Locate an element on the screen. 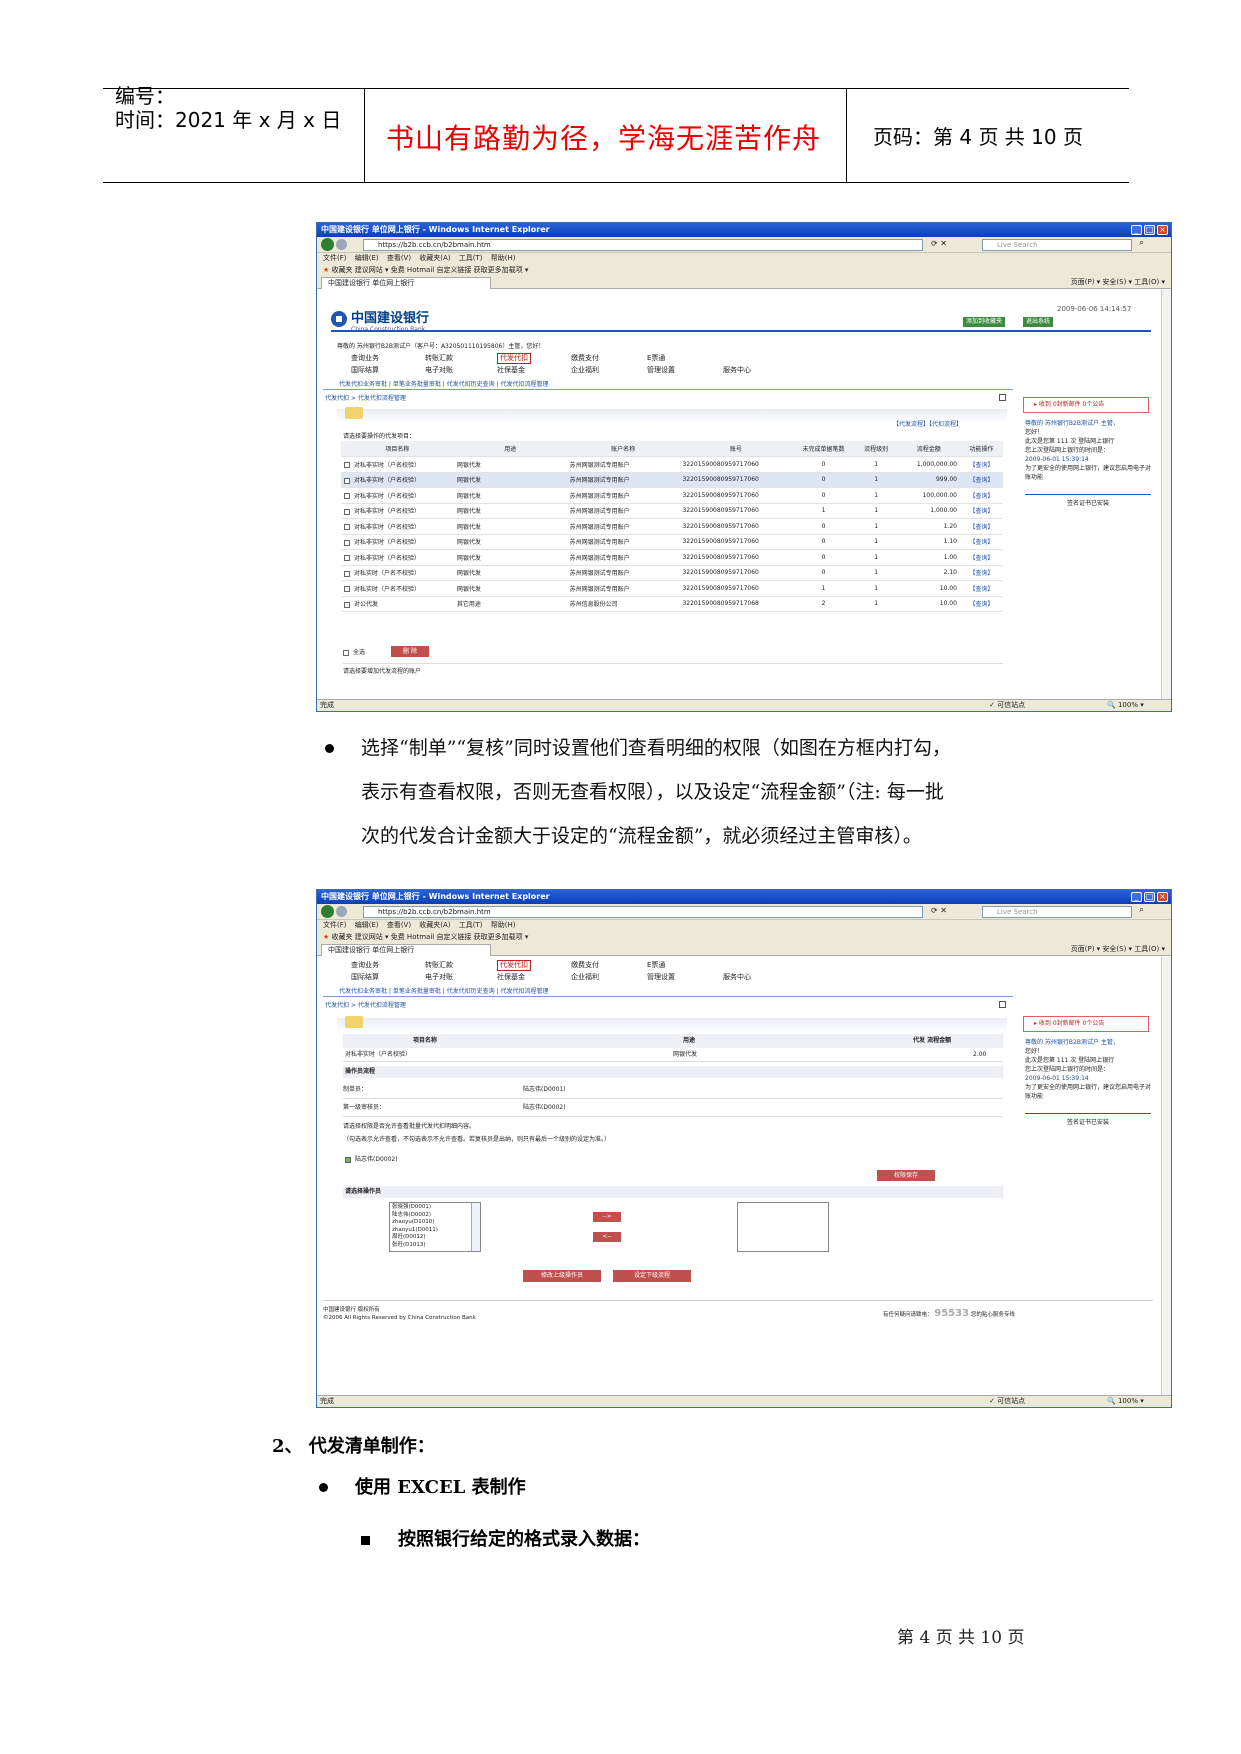 Image resolution: width=1241 pixels, height=1754 pixels. prev-operator-button: 修改上级操作员 is located at coordinates (562, 1276).